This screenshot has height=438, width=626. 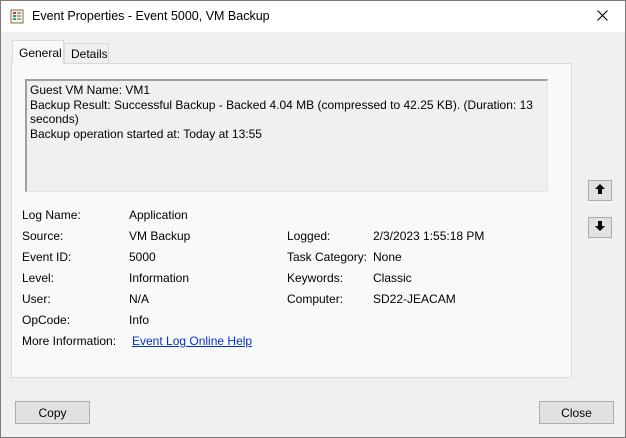 I want to click on log-name-value: Application, so click(x=158, y=215).